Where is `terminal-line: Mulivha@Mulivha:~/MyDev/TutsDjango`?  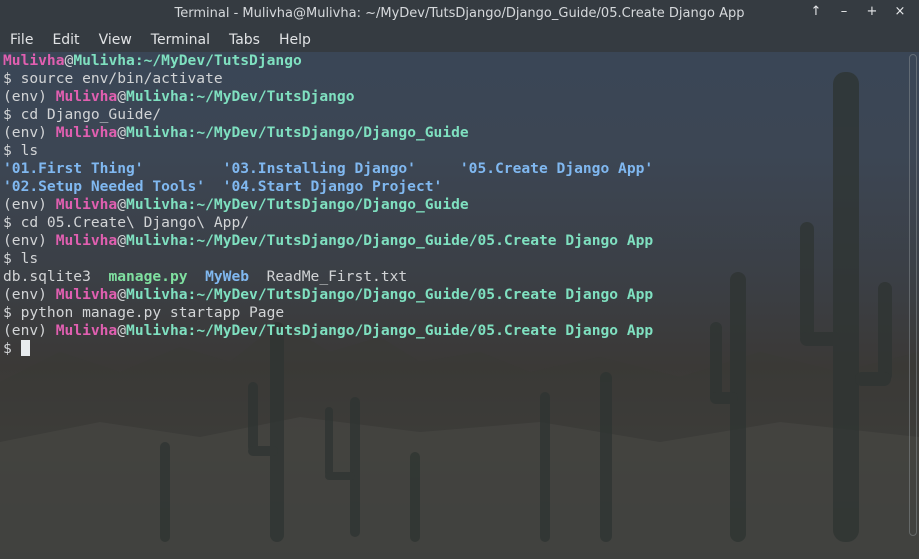 terminal-line: Mulivha@Mulivha:~/MyDev/TutsDjango is located at coordinates (453, 61).